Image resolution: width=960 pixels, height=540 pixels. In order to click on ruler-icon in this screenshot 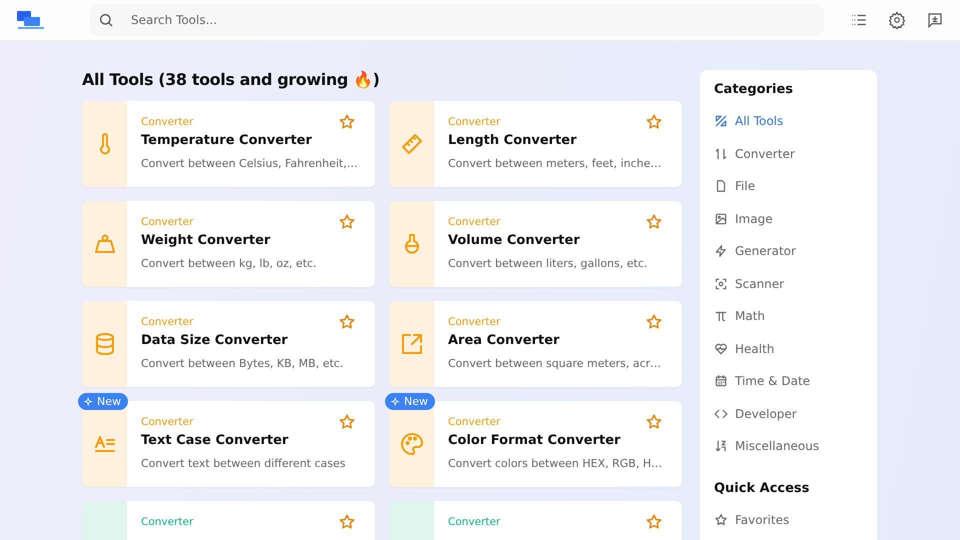, I will do `click(412, 144)`.